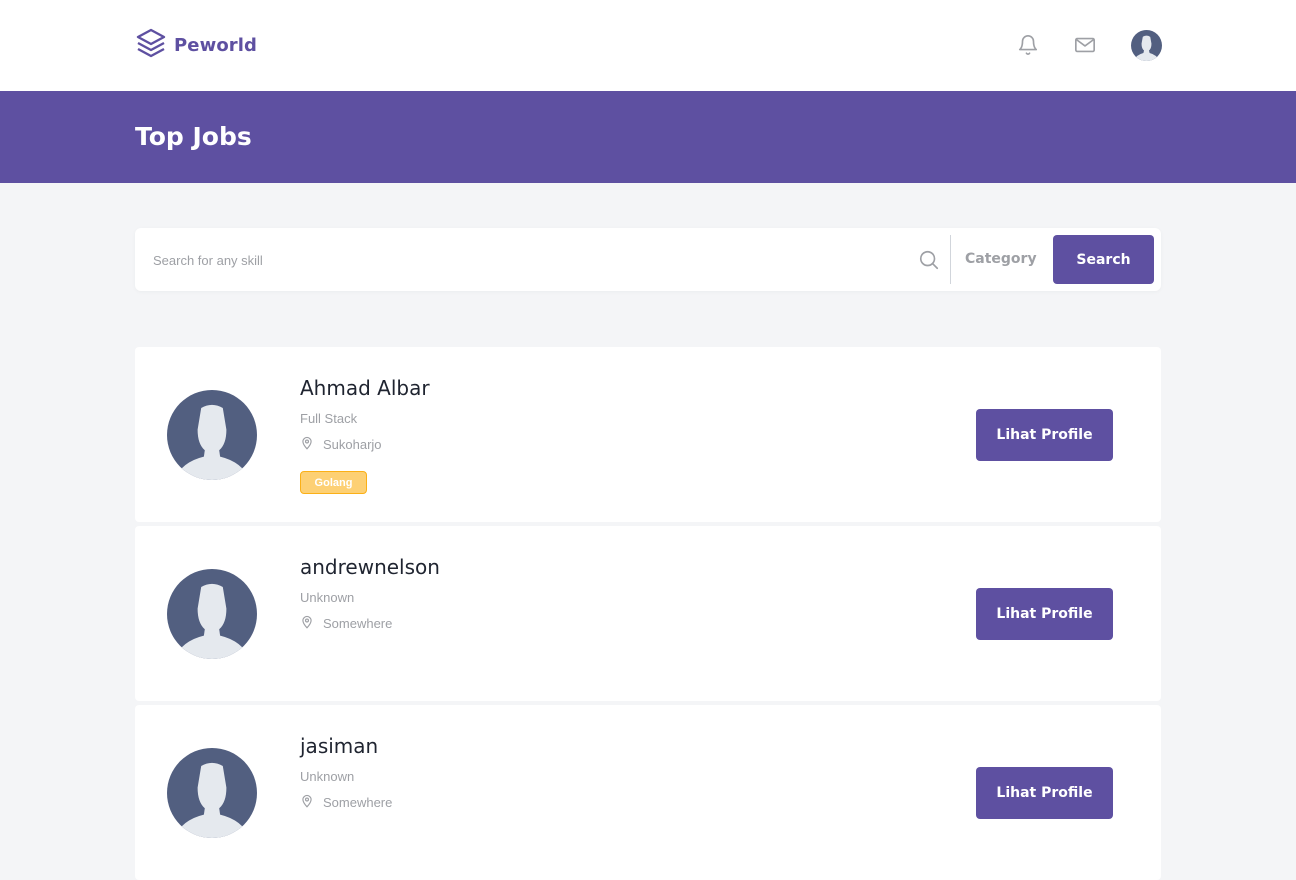 The image size is (1296, 880). I want to click on search-button: Search, so click(1103, 259).